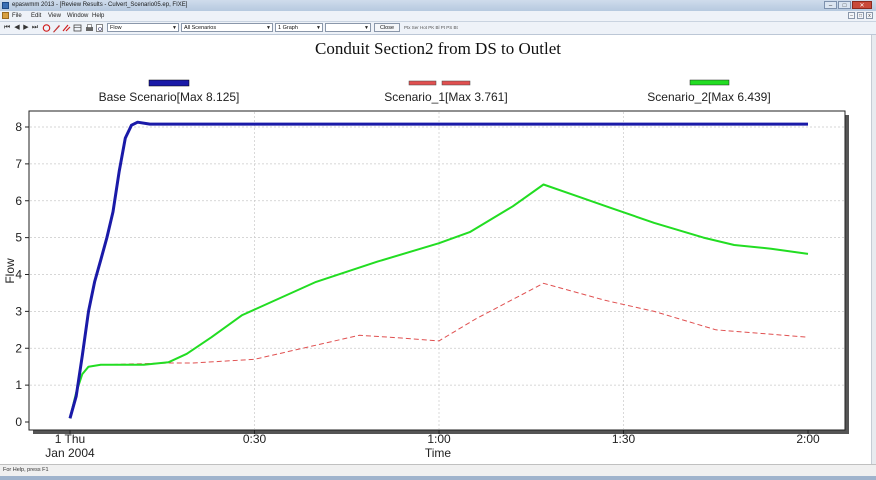 This screenshot has height=480, width=876. Describe the element at coordinates (808, 439) in the screenshot. I see `x-tick-label: 2:00` at that location.